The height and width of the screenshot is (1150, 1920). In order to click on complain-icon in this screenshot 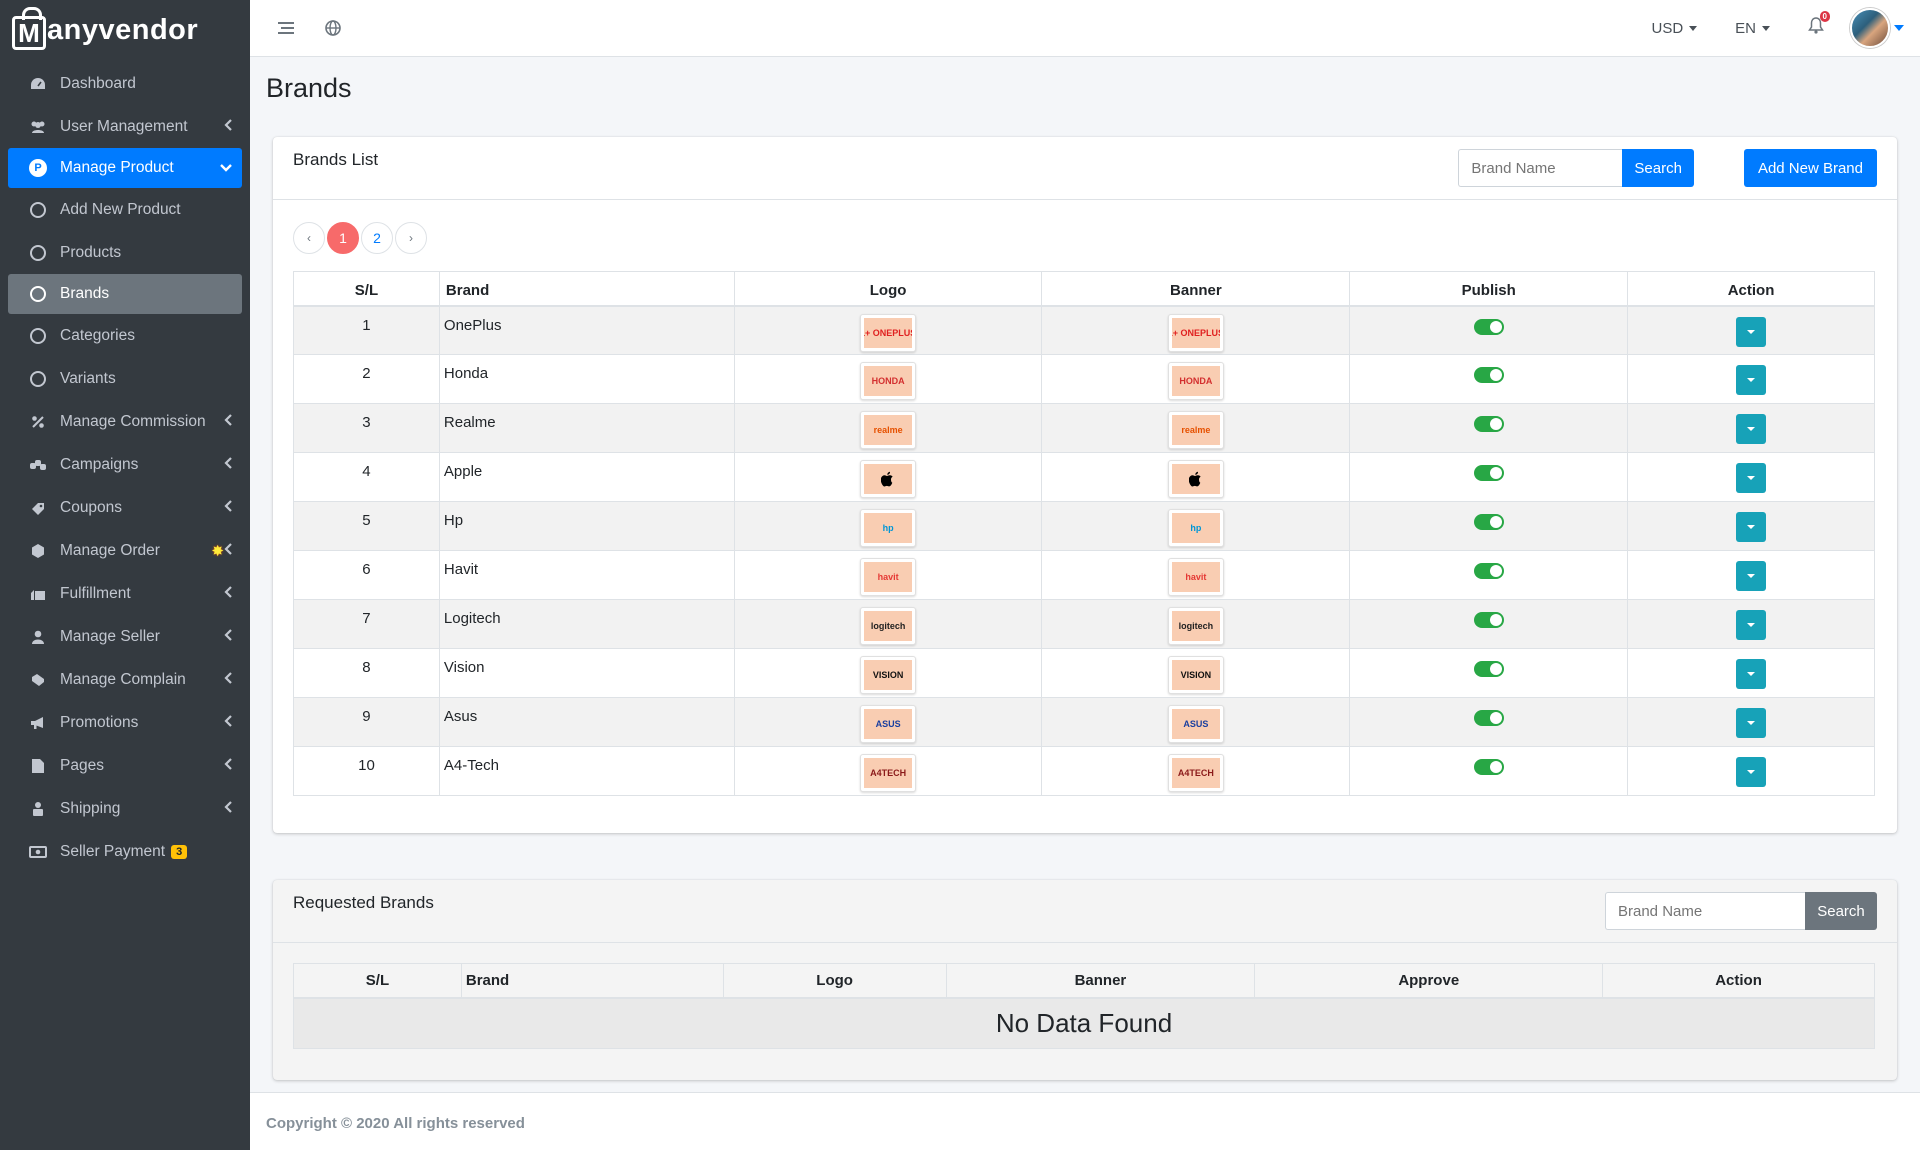, I will do `click(38, 680)`.